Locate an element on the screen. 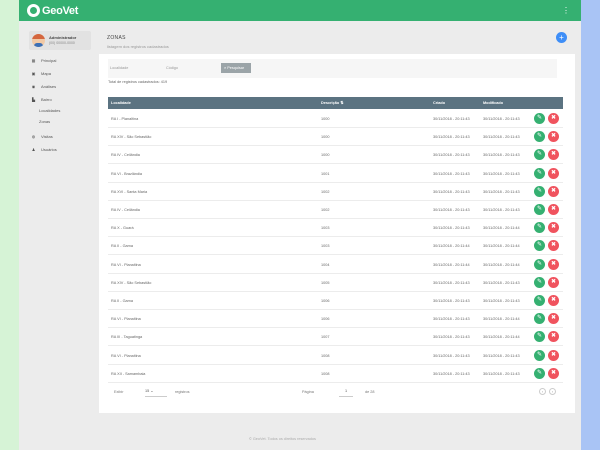  sidebar-item-mapa: ▣ Mapa is located at coordinates (41, 73).